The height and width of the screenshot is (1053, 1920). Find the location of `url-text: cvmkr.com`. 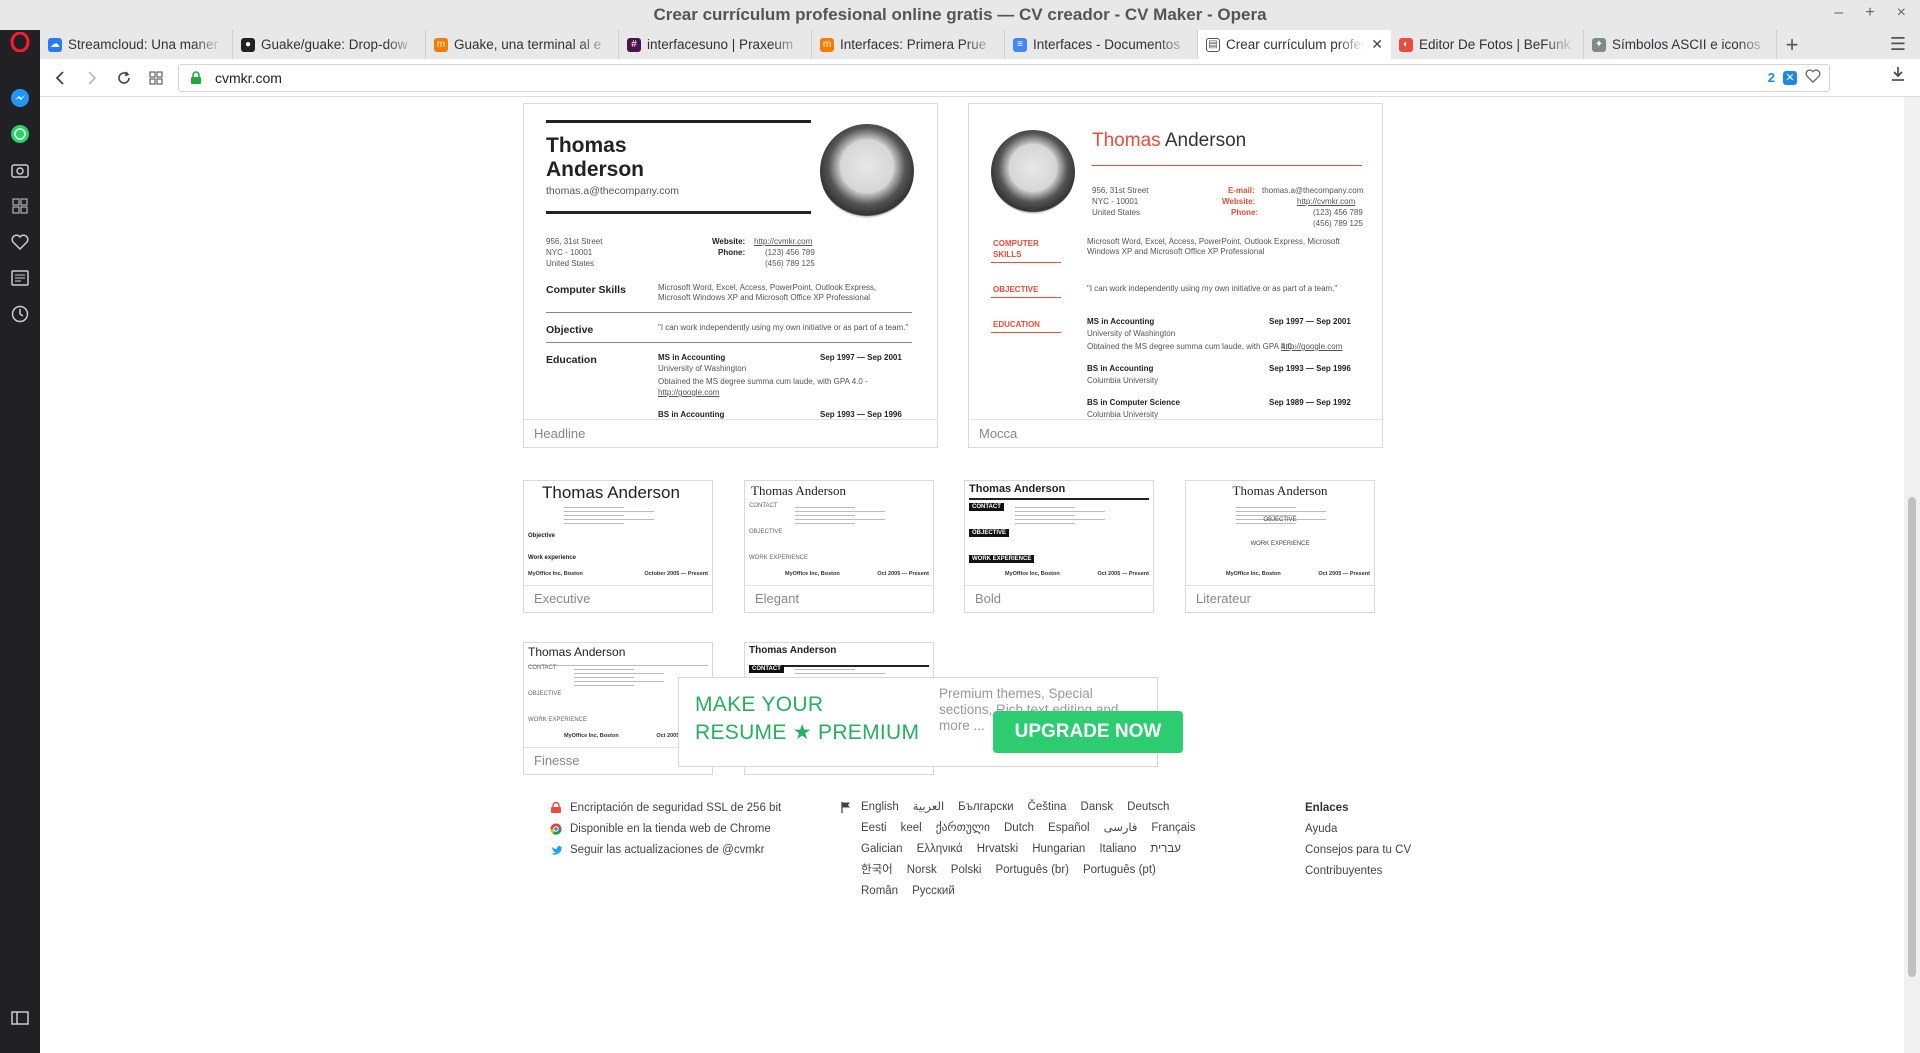

url-text: cvmkr.com is located at coordinates (248, 78).